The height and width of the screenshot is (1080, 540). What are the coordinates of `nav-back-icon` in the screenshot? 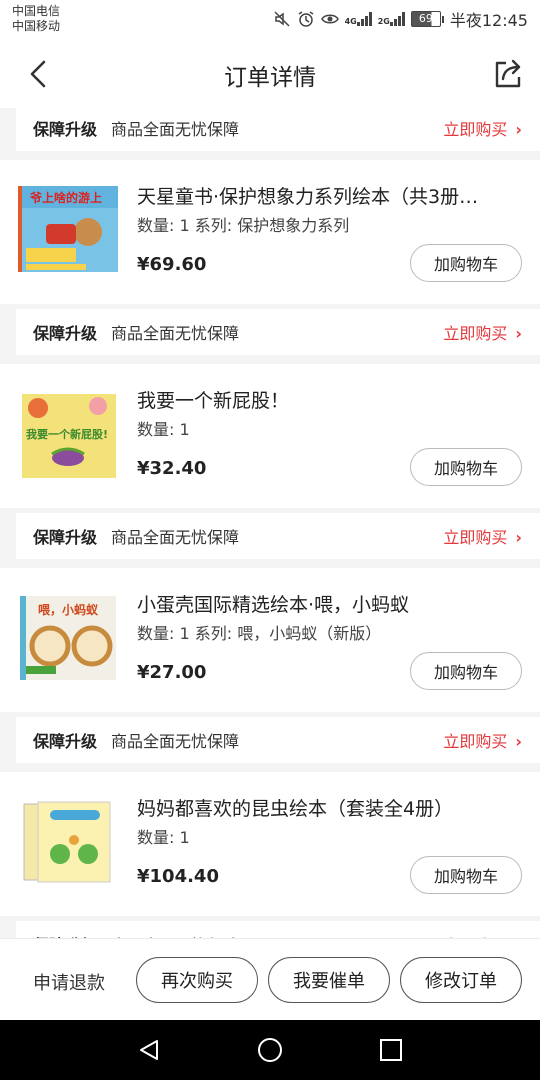 It's located at (149, 1050).